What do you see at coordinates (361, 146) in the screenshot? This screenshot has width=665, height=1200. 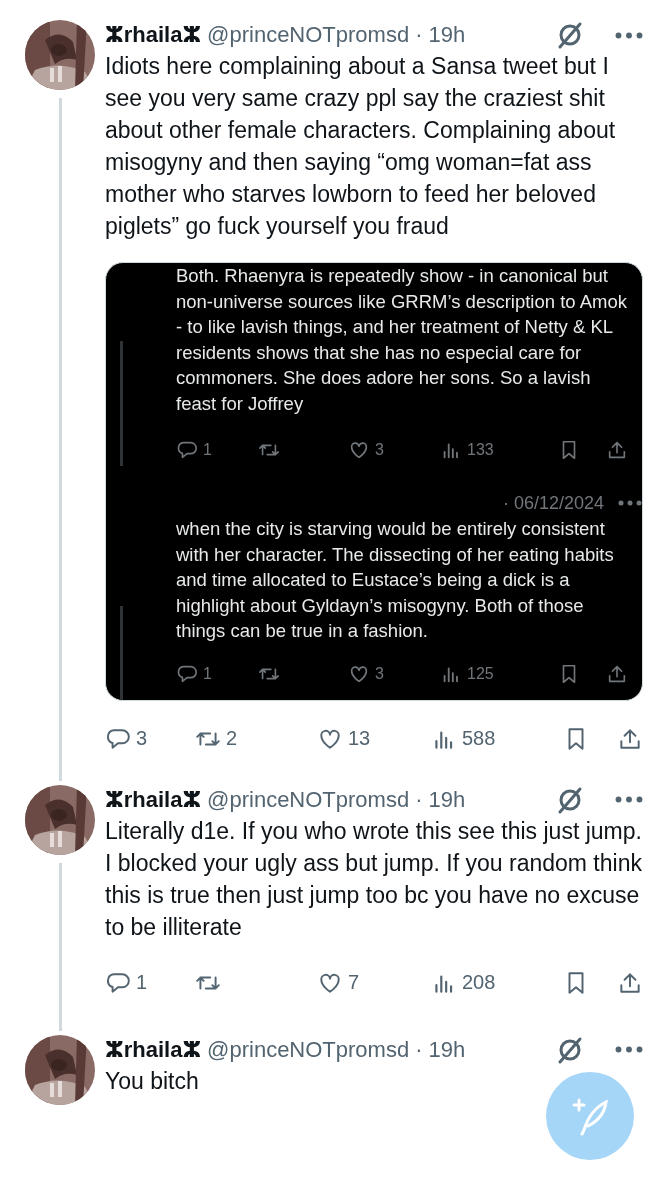 I see `post-text: Idiots here complaining about a Sansa tweet but I see you very same crazy ppl say the craziest shit about other female characters. Complaining about misogyny and then saying “omg woman=fat ass mother who starves lowborn to feed her beloved piglets” go fuck yourself you fraud` at bounding box center [361, 146].